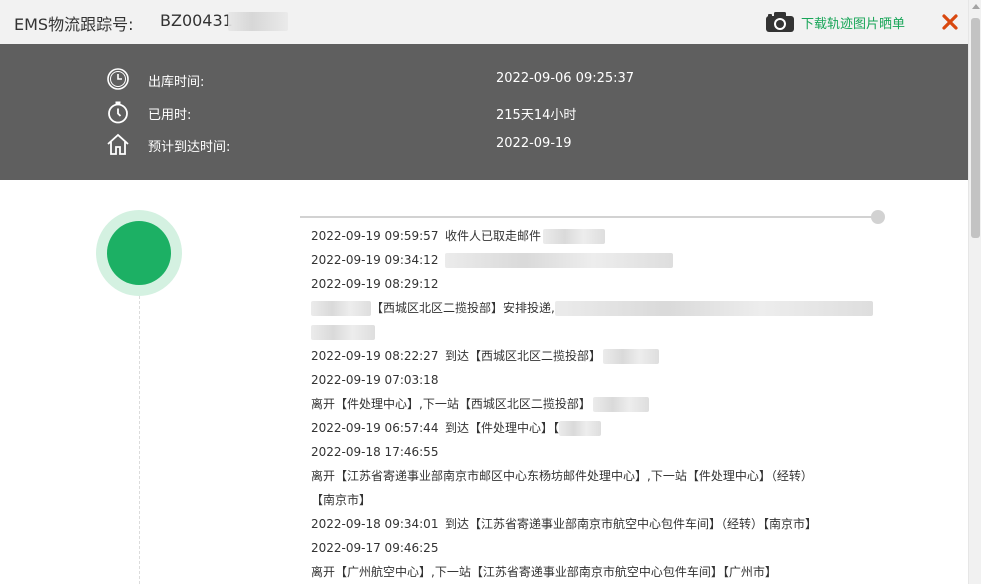 This screenshot has height=584, width=981. I want to click on tracking-label: EMS物流跟踪号:, so click(74, 24).